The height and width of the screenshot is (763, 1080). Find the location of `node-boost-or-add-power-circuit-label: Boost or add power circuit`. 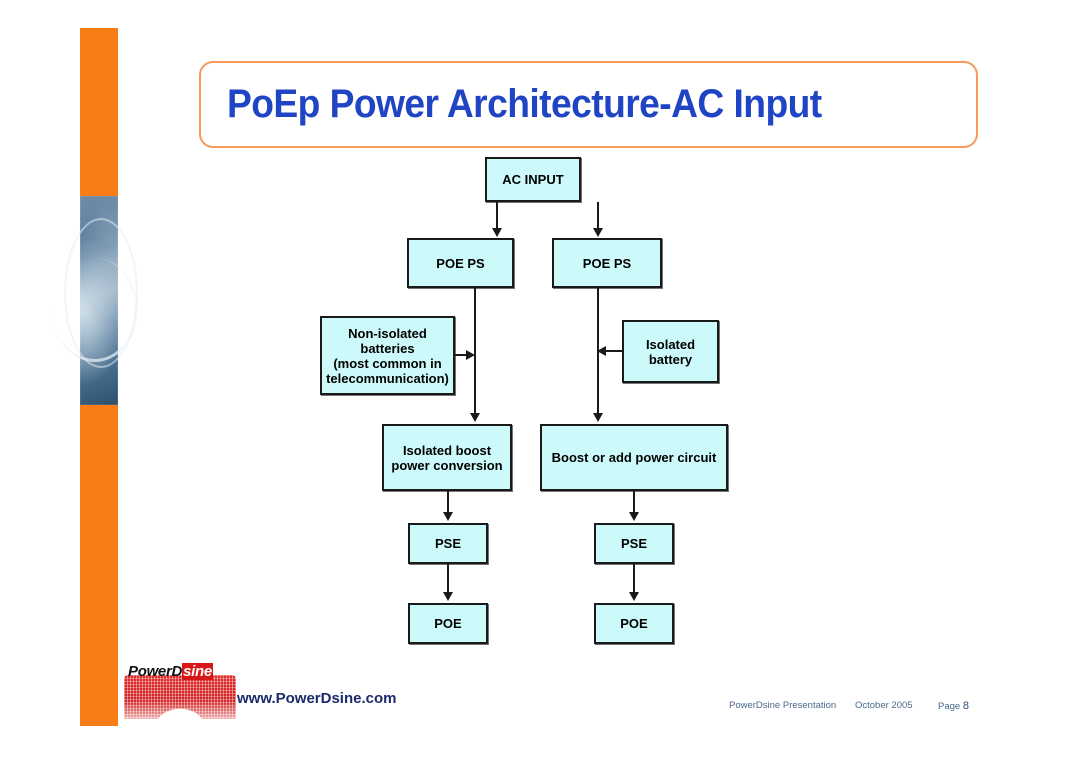

node-boost-or-add-power-circuit-label: Boost or add power circuit is located at coordinates (634, 457).